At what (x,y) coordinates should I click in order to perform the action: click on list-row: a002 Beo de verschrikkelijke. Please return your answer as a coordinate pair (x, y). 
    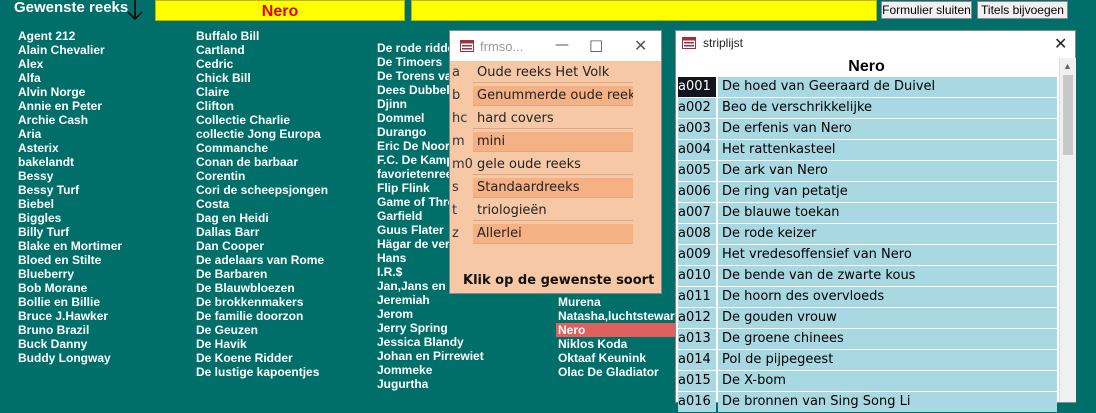
    Looking at the image, I should click on (867, 108).